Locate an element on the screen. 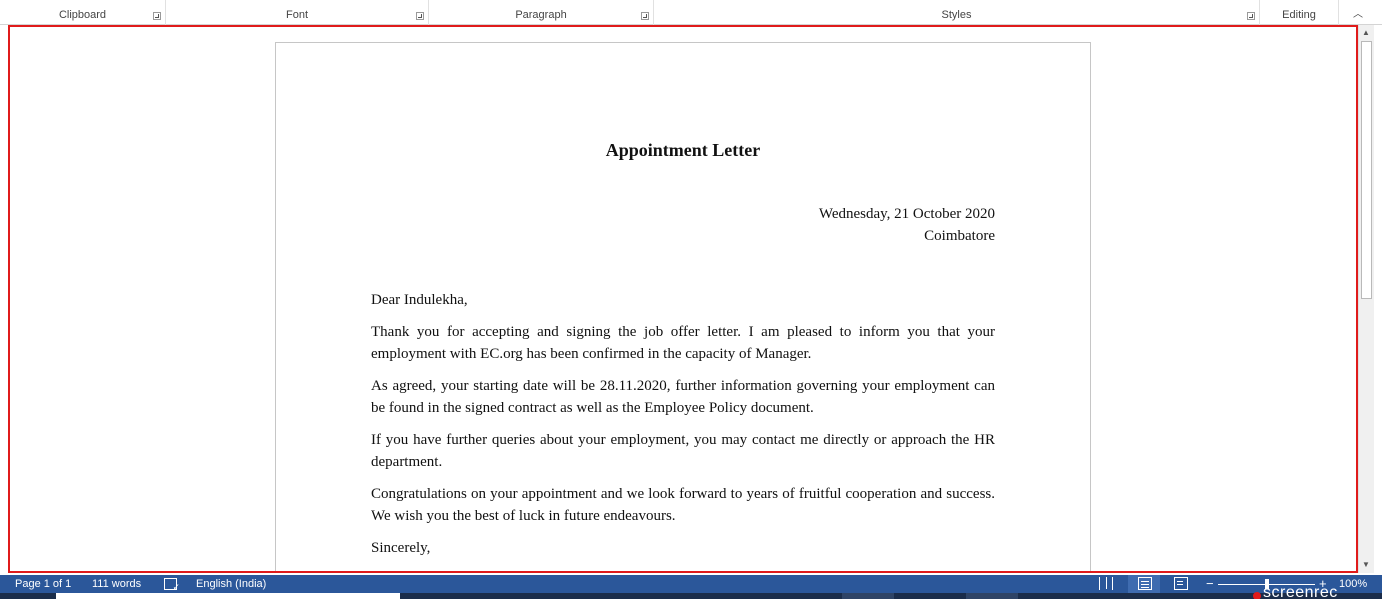 The width and height of the screenshot is (1382, 599). font-group-label: Font is located at coordinates (296, 15).